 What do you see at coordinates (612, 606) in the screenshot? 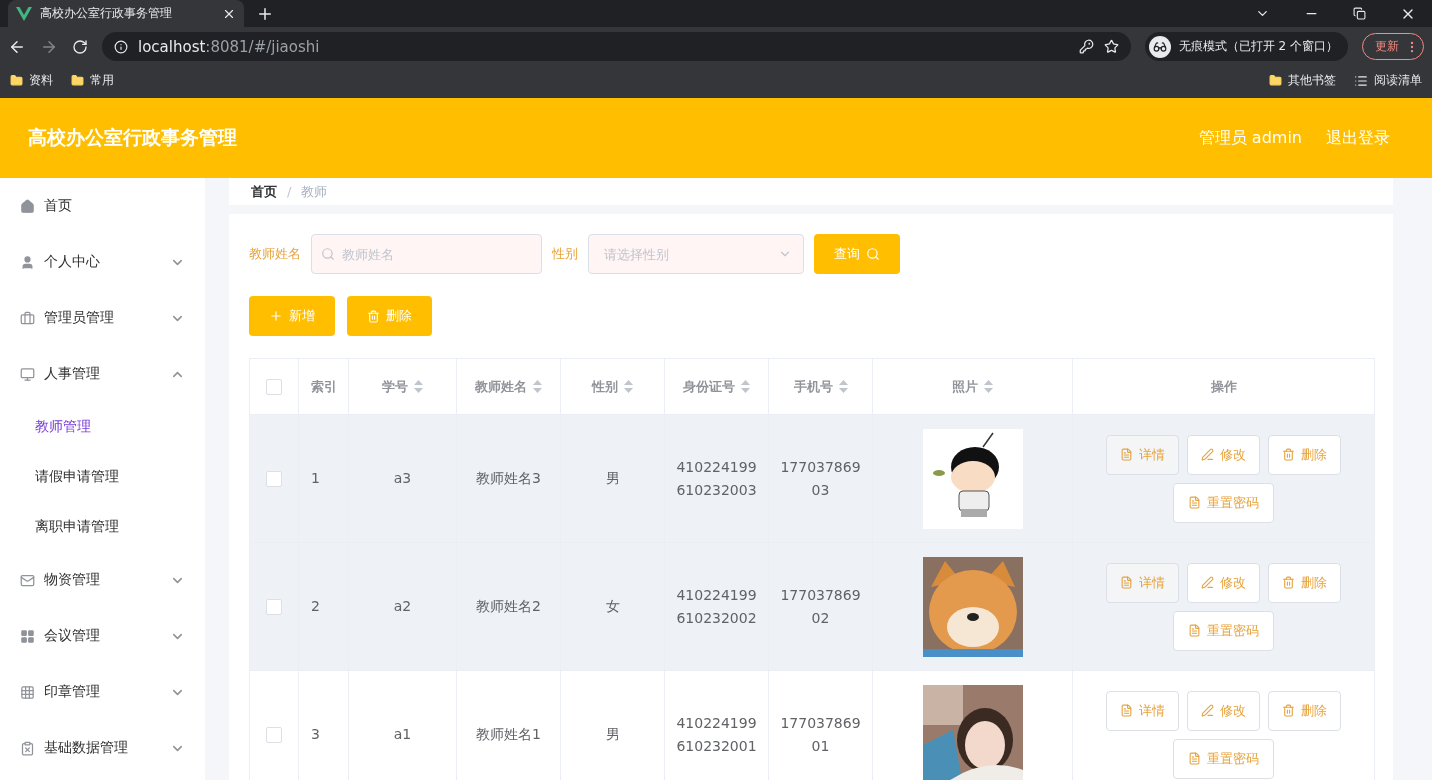
I see `table-cell-text: 女` at bounding box center [612, 606].